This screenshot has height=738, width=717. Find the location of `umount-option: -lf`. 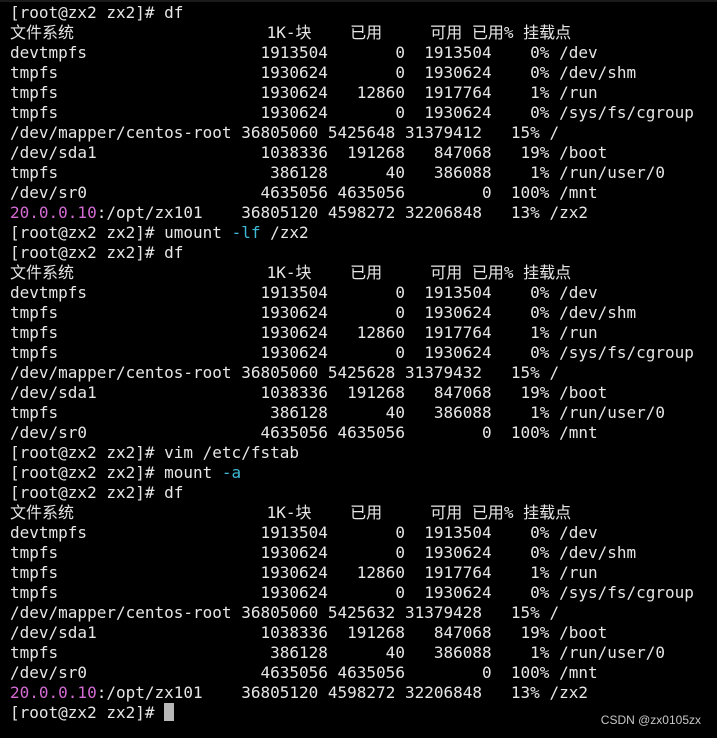

umount-option: -lf is located at coordinates (246, 232).